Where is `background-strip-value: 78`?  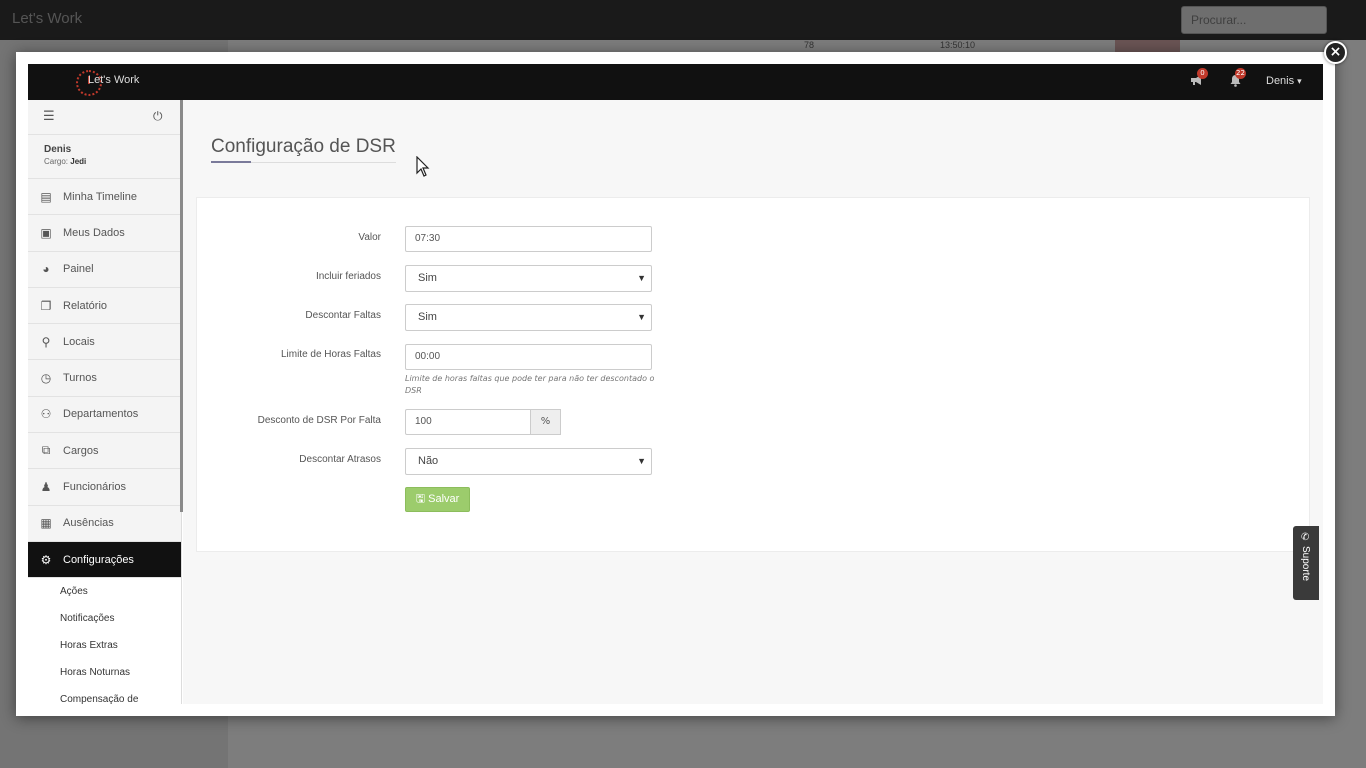 background-strip-value: 78 is located at coordinates (809, 45).